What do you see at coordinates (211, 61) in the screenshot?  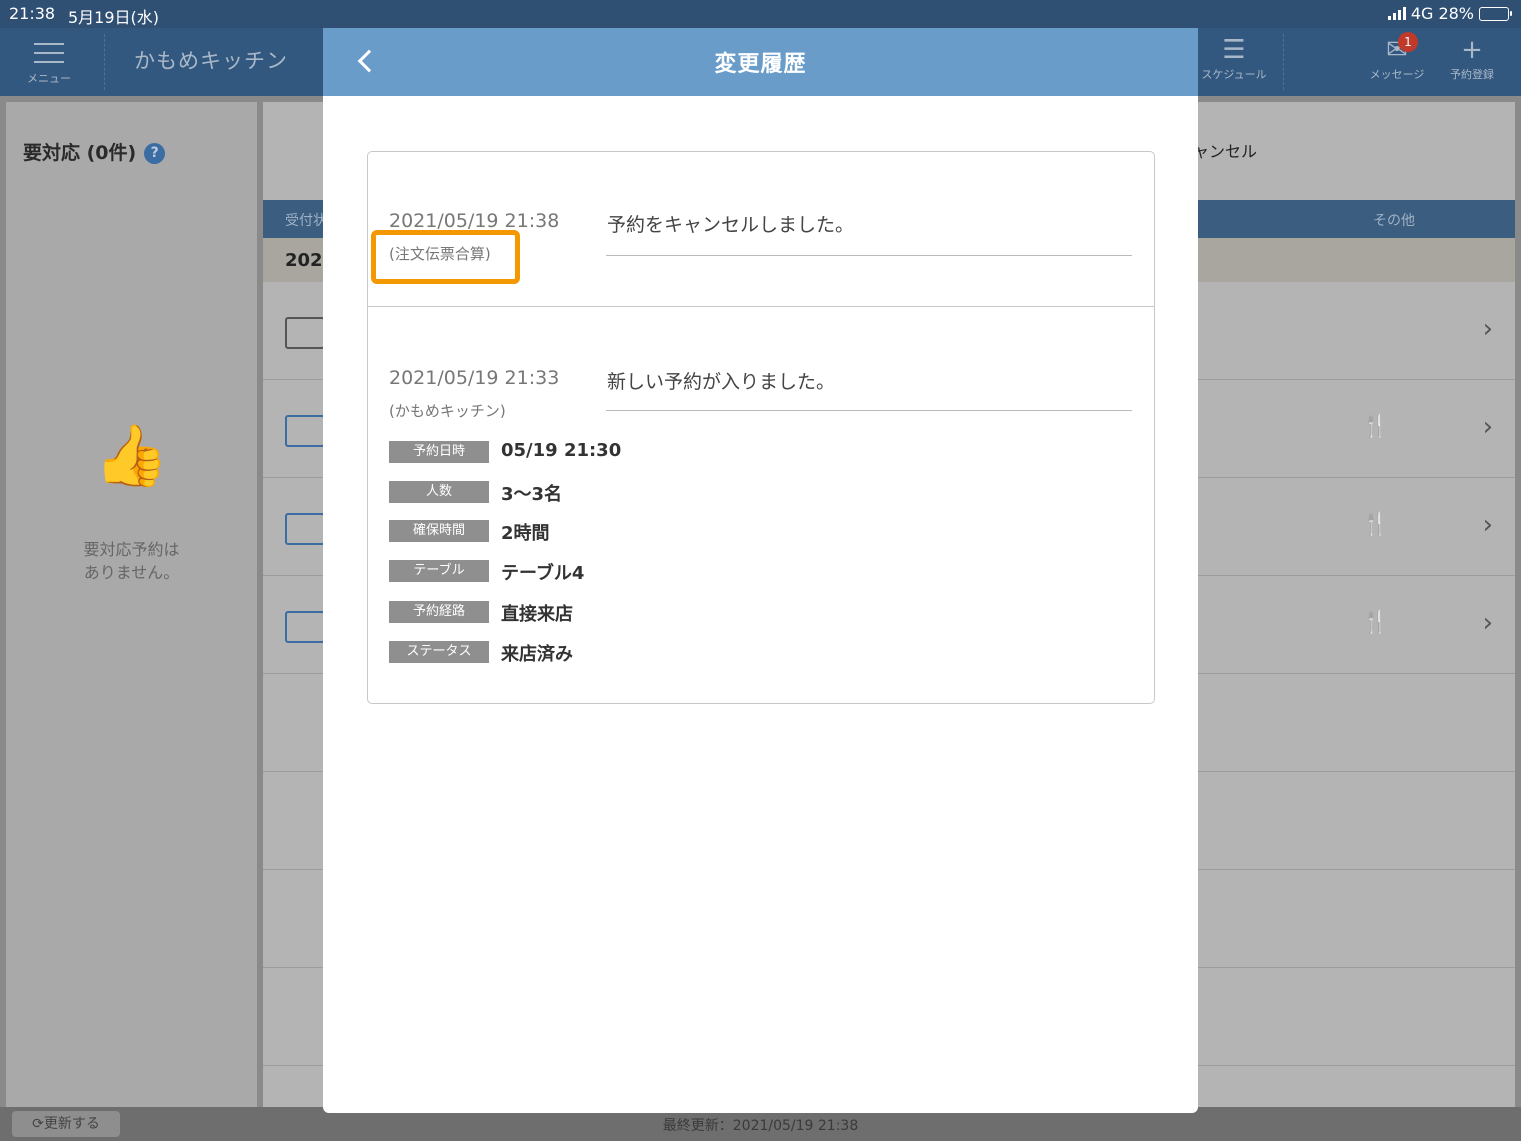 I see `shop-name: かもめキッチン` at bounding box center [211, 61].